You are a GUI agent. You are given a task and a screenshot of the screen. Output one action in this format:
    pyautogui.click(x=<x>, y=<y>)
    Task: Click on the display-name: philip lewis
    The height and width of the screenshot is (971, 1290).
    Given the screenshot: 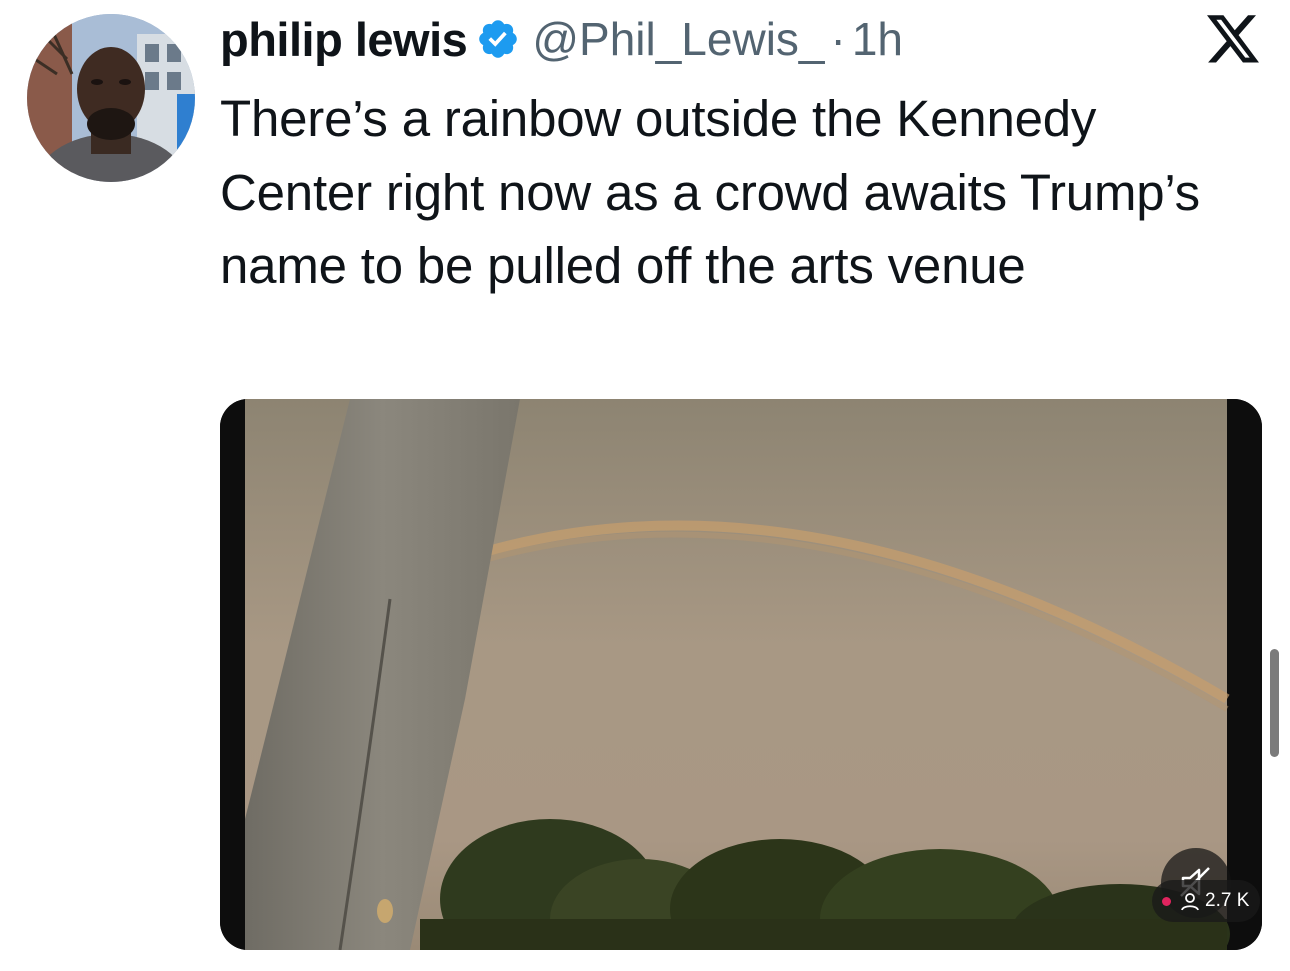 What is the action you would take?
    pyautogui.click(x=344, y=39)
    